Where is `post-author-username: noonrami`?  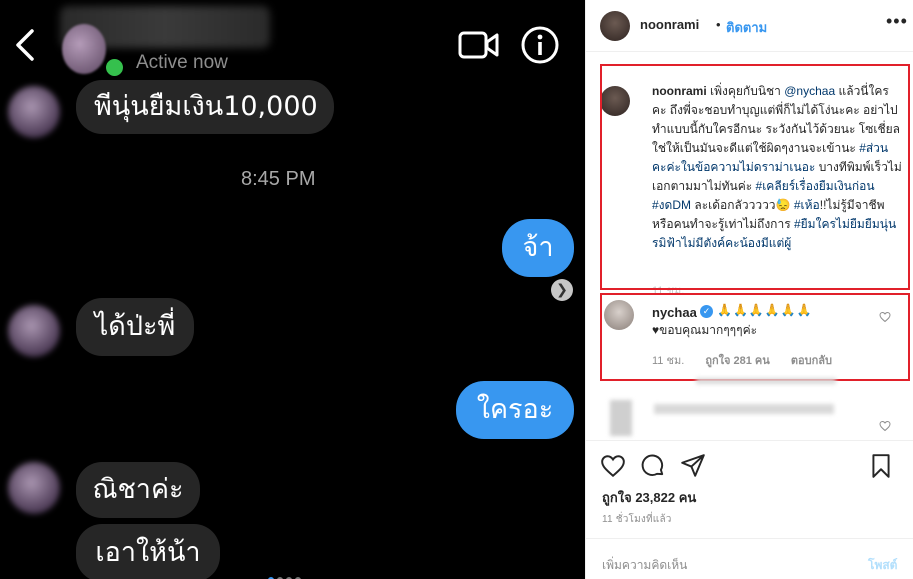 post-author-username: noonrami is located at coordinates (669, 24).